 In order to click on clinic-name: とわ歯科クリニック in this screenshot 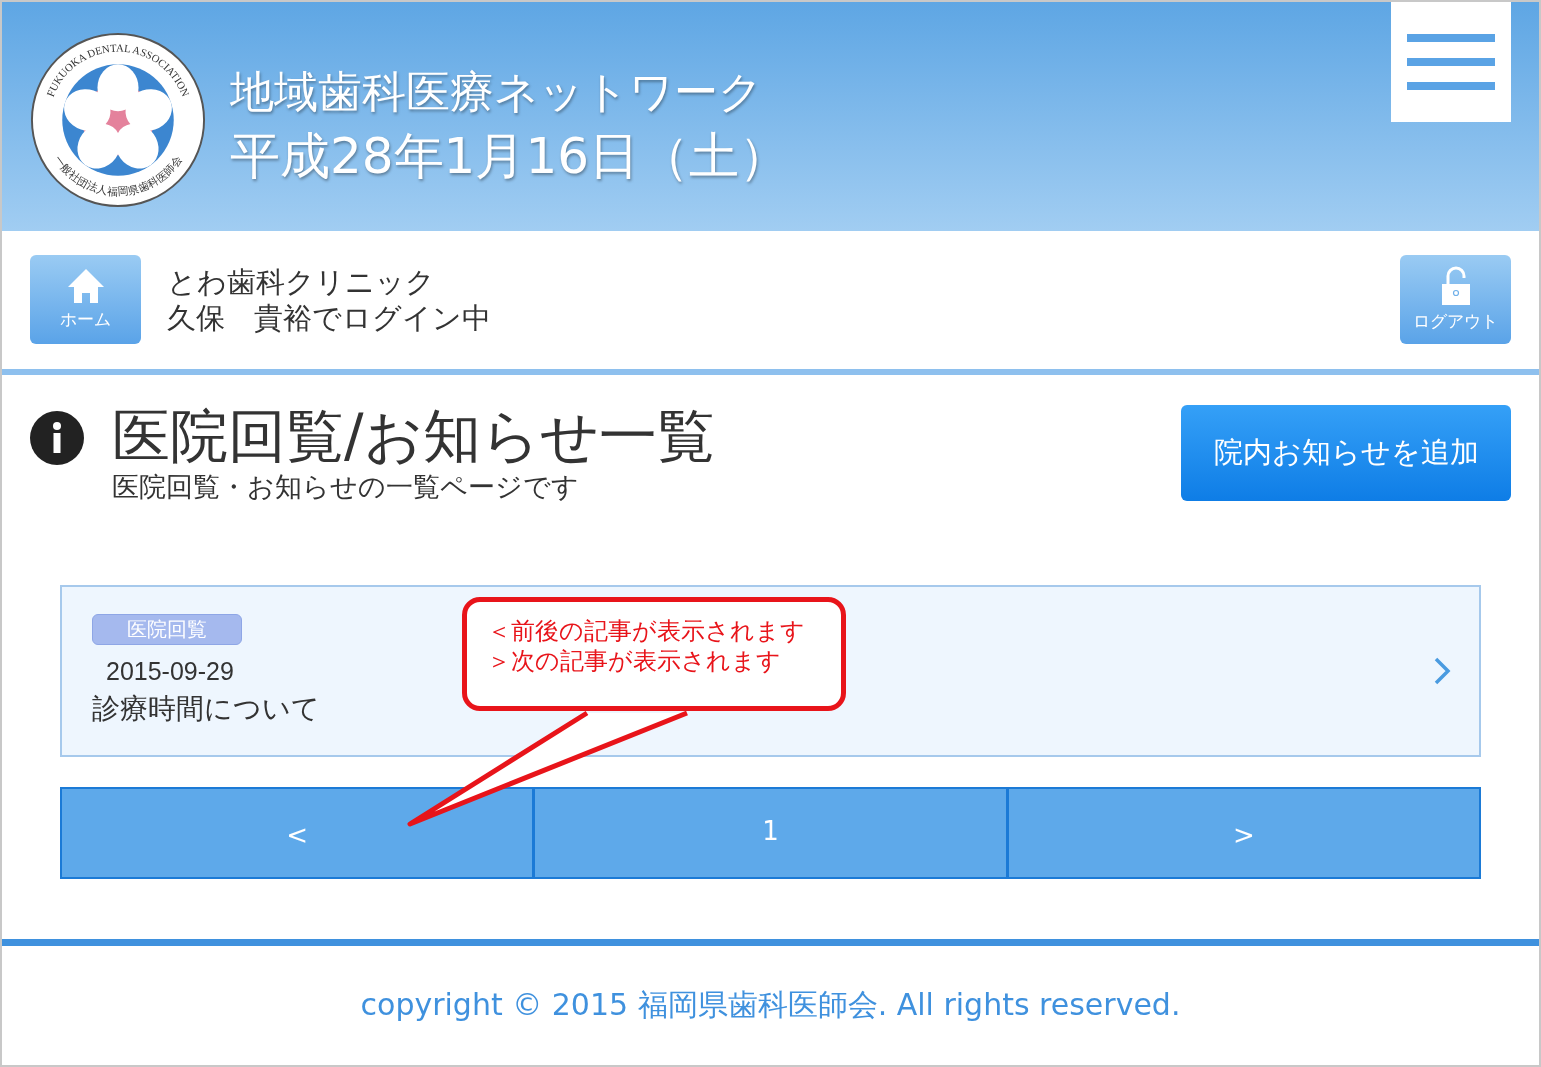, I will do `click(301, 281)`.